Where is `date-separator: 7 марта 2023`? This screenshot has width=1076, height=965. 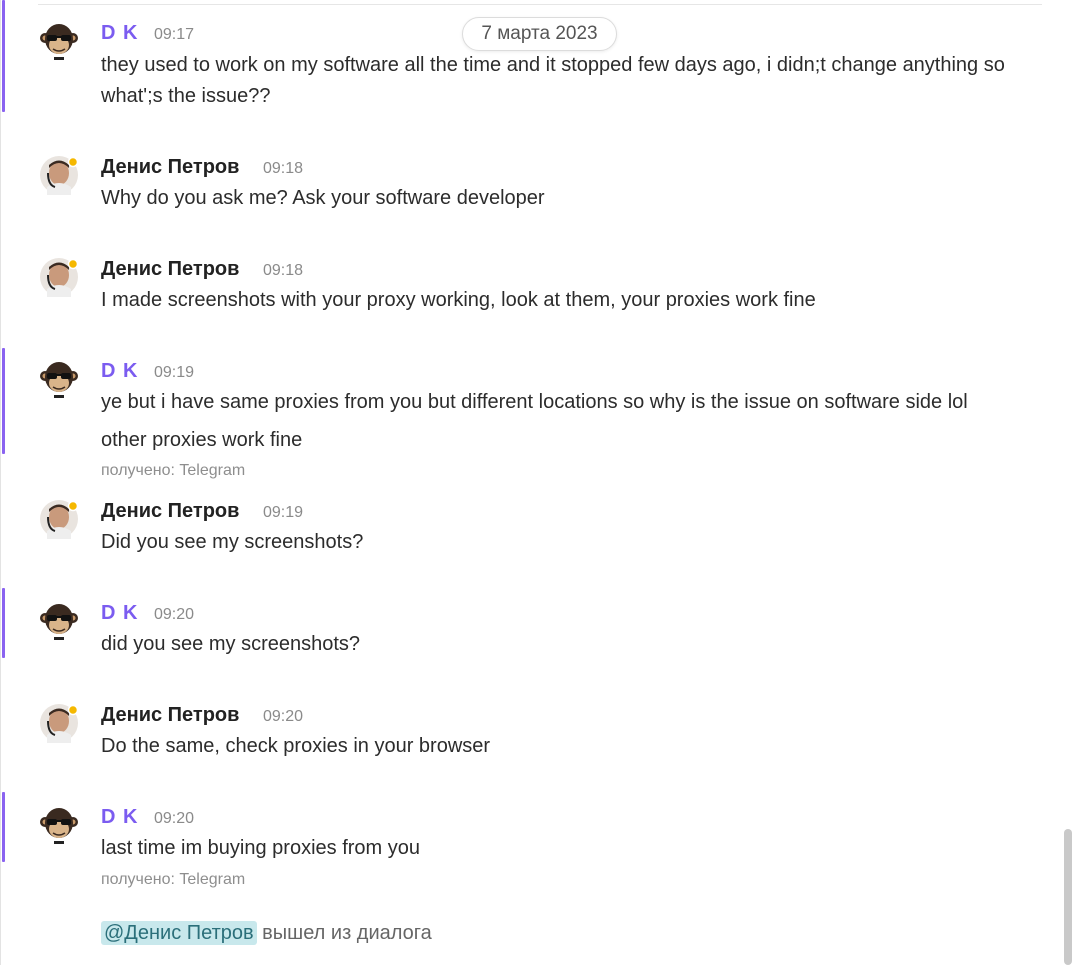 date-separator: 7 марта 2023 is located at coordinates (539, 34).